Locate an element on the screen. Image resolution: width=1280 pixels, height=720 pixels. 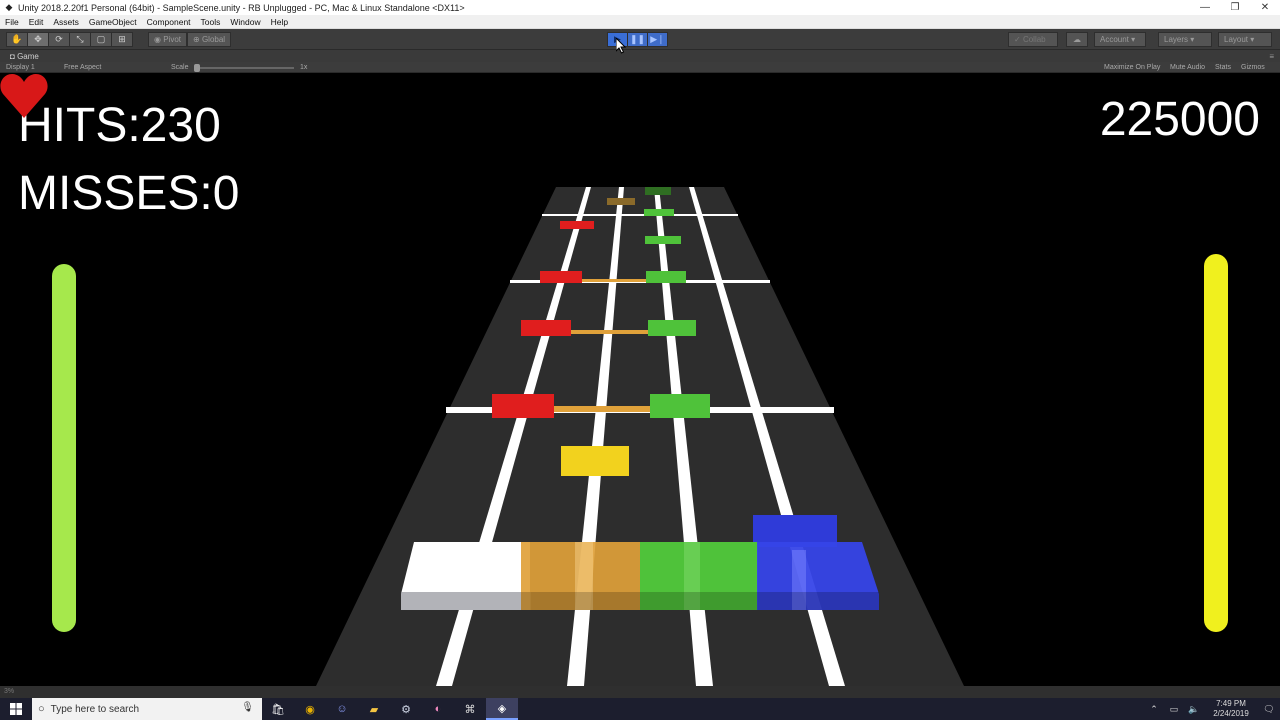
step-button: ▶❘ is located at coordinates (657, 39).